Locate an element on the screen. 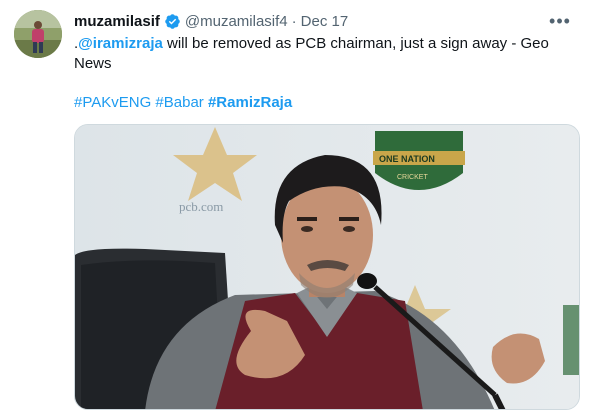 The height and width of the screenshot is (413, 592). avatar-image is located at coordinates (38, 34).